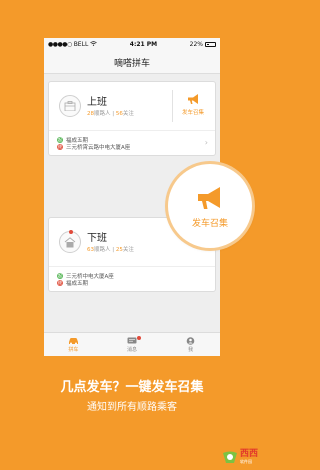  I want to click on carrier-name: BELL, so click(81, 44).